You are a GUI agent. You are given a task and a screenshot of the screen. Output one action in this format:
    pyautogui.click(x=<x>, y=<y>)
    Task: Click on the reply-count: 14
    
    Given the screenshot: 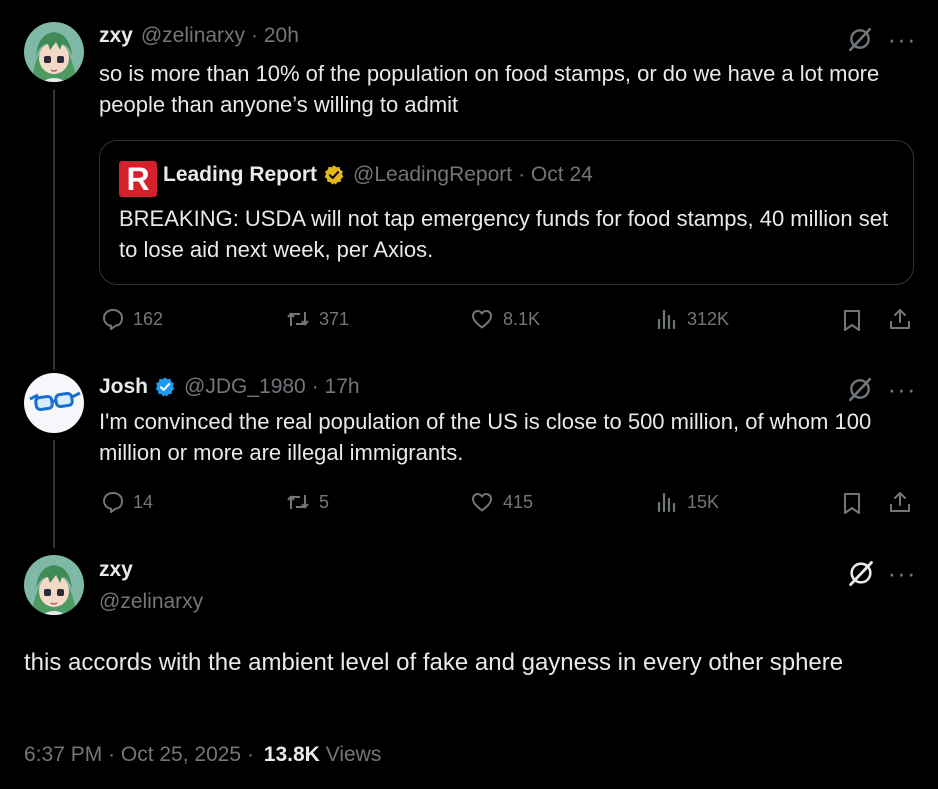 What is the action you would take?
    pyautogui.click(x=143, y=501)
    